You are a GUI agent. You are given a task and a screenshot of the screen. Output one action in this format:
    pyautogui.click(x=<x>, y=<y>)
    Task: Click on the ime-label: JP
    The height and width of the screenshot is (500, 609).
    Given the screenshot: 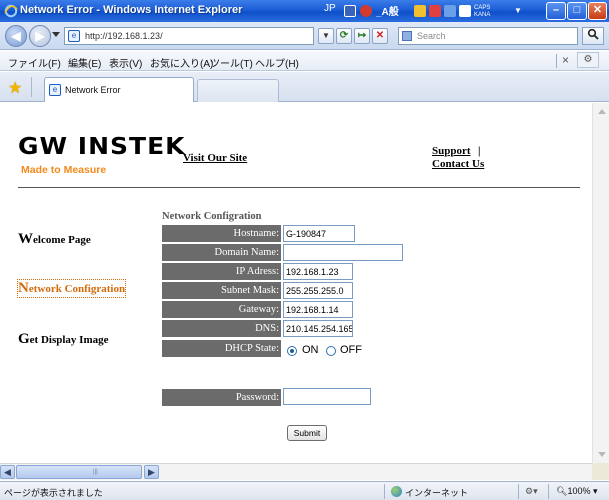 What is the action you would take?
    pyautogui.click(x=330, y=8)
    